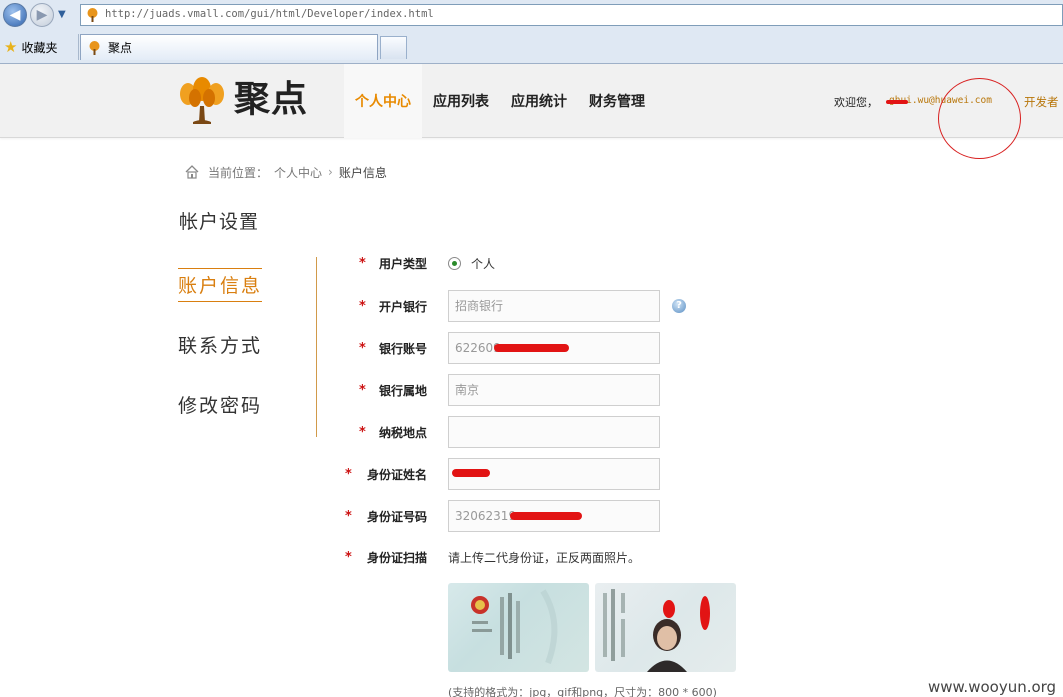 The width and height of the screenshot is (1063, 697). I want to click on side-item-change-password: 修改密码, so click(233, 416).